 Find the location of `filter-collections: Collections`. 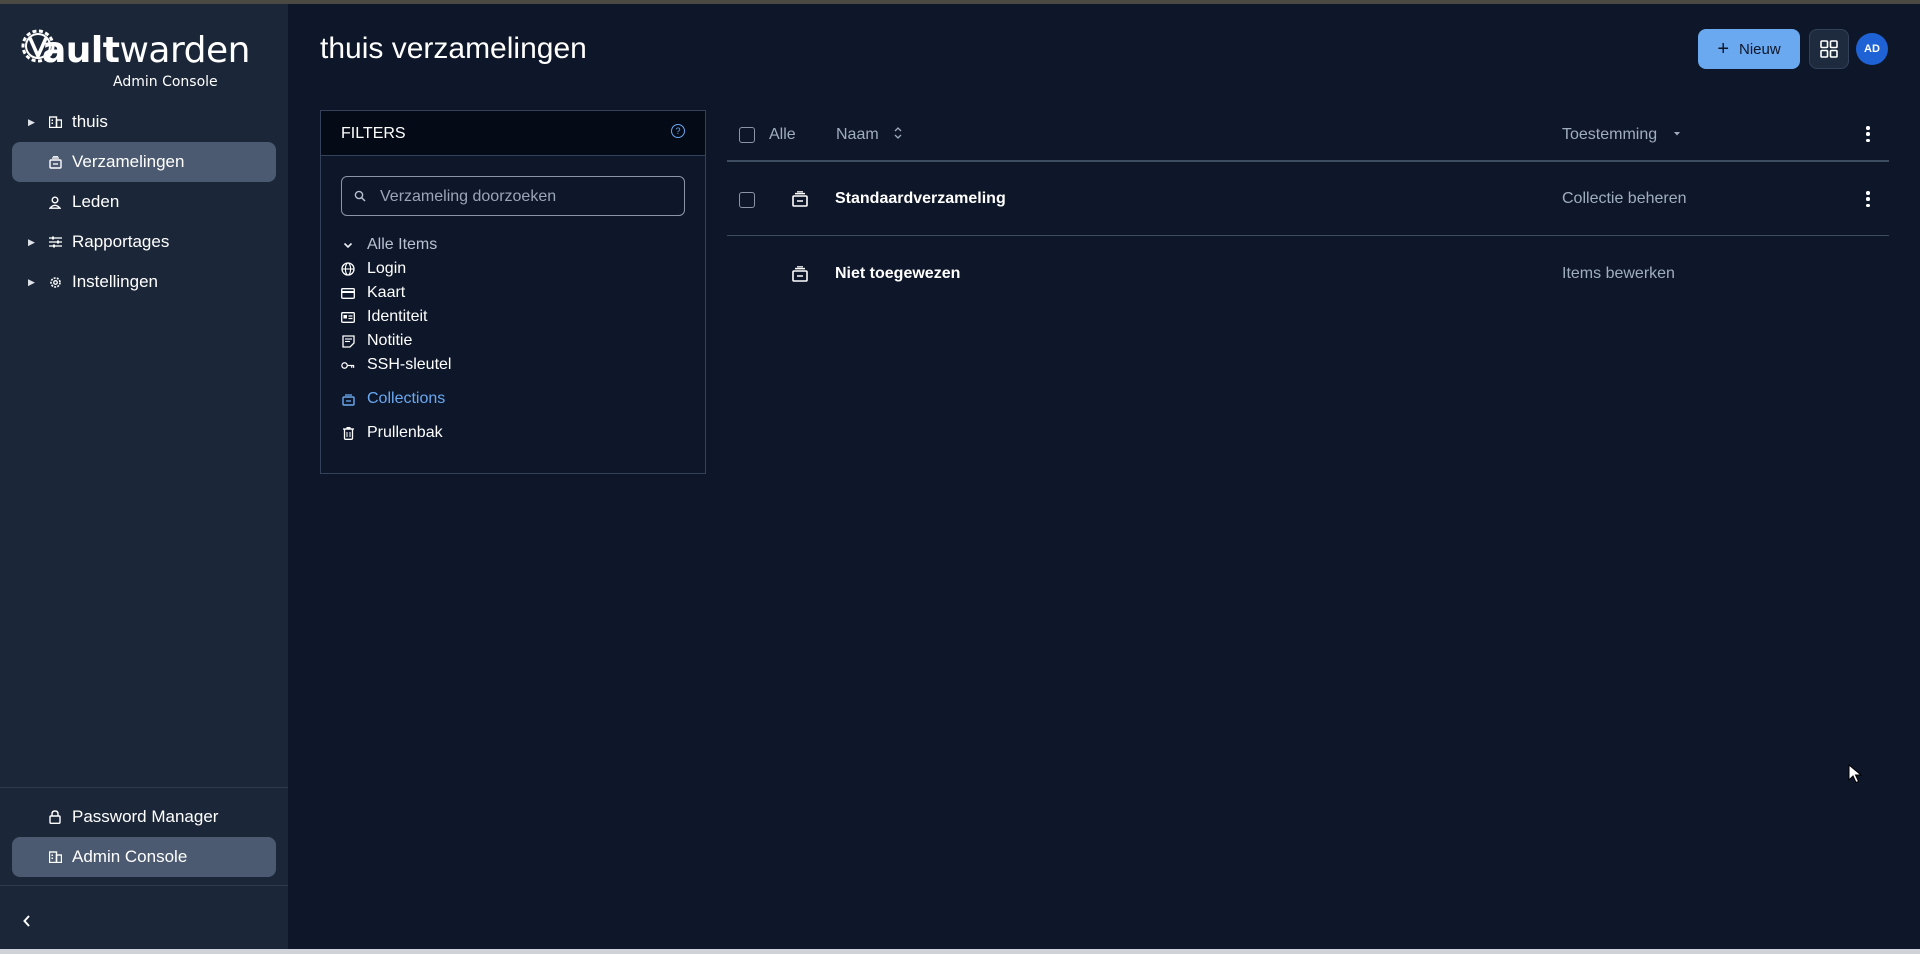

filter-collections: Collections is located at coordinates (393, 399).